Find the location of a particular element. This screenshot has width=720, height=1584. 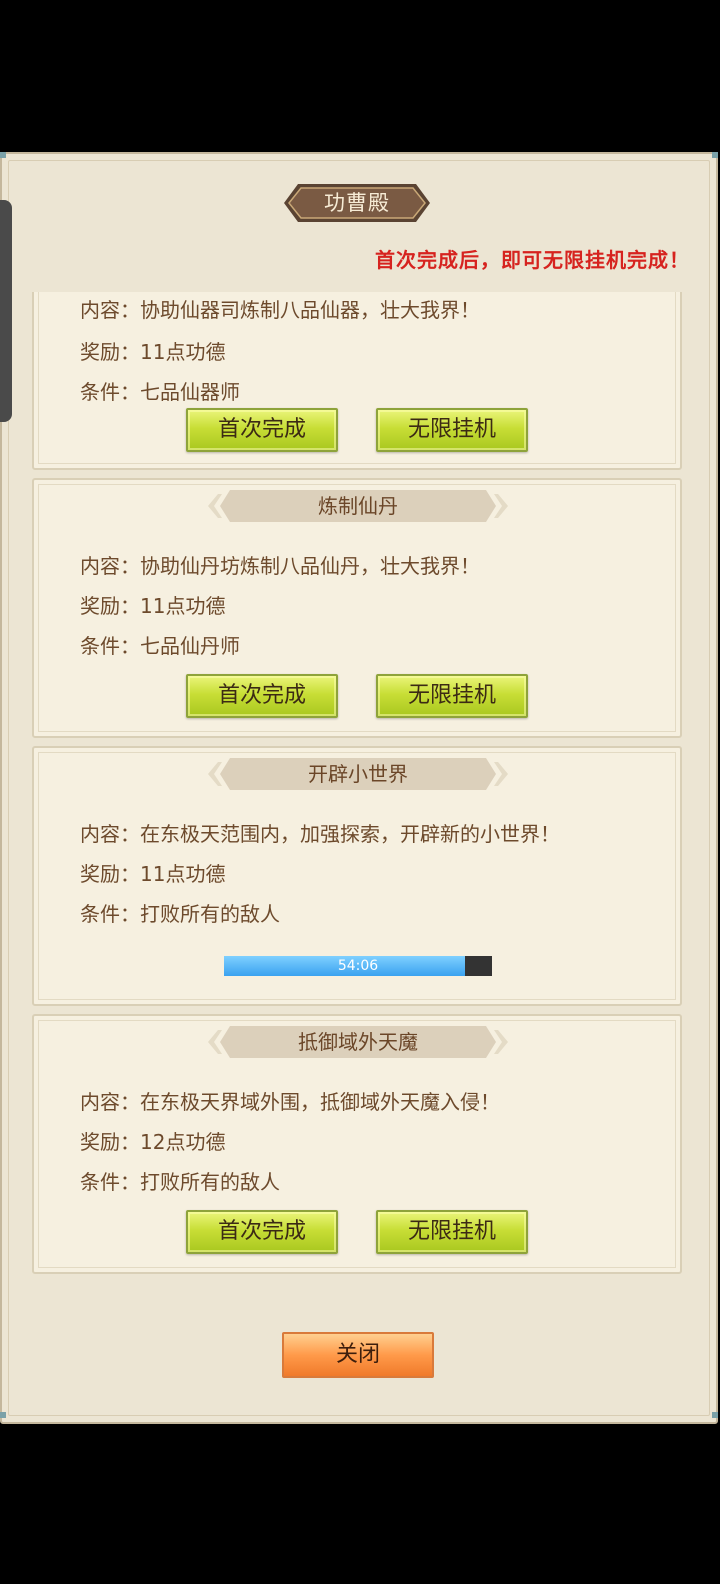

task-ribbon: 抵御域外天魔 is located at coordinates (358, 1042).